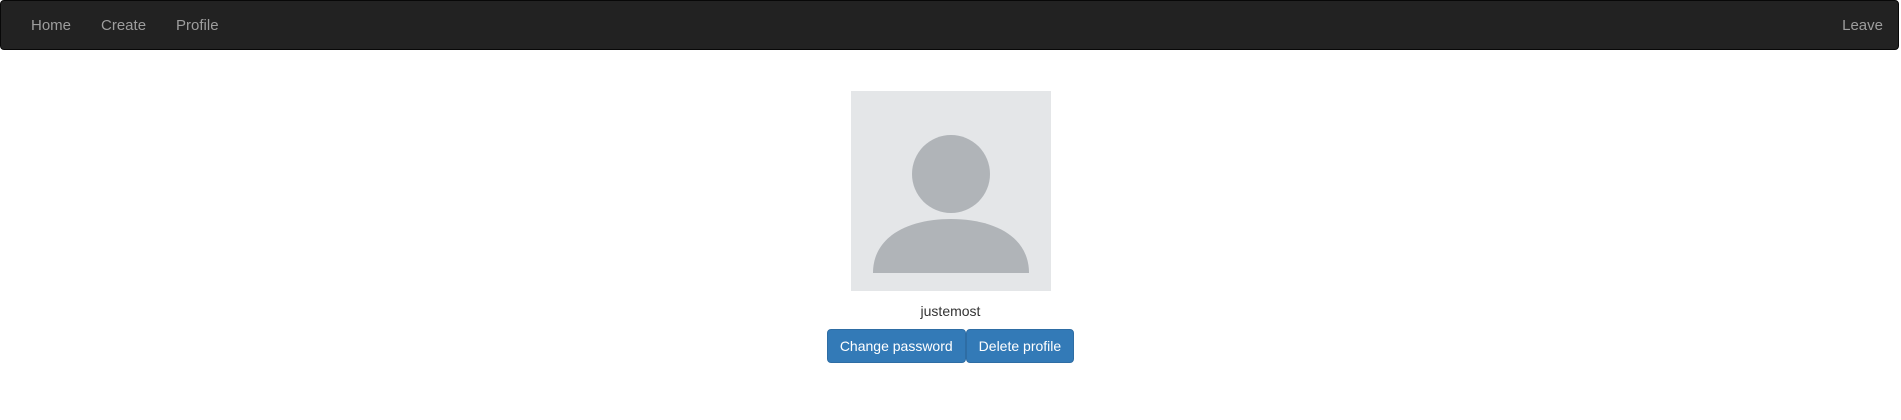 The width and height of the screenshot is (1901, 420). I want to click on nav-link-profile: Profile, so click(197, 26).